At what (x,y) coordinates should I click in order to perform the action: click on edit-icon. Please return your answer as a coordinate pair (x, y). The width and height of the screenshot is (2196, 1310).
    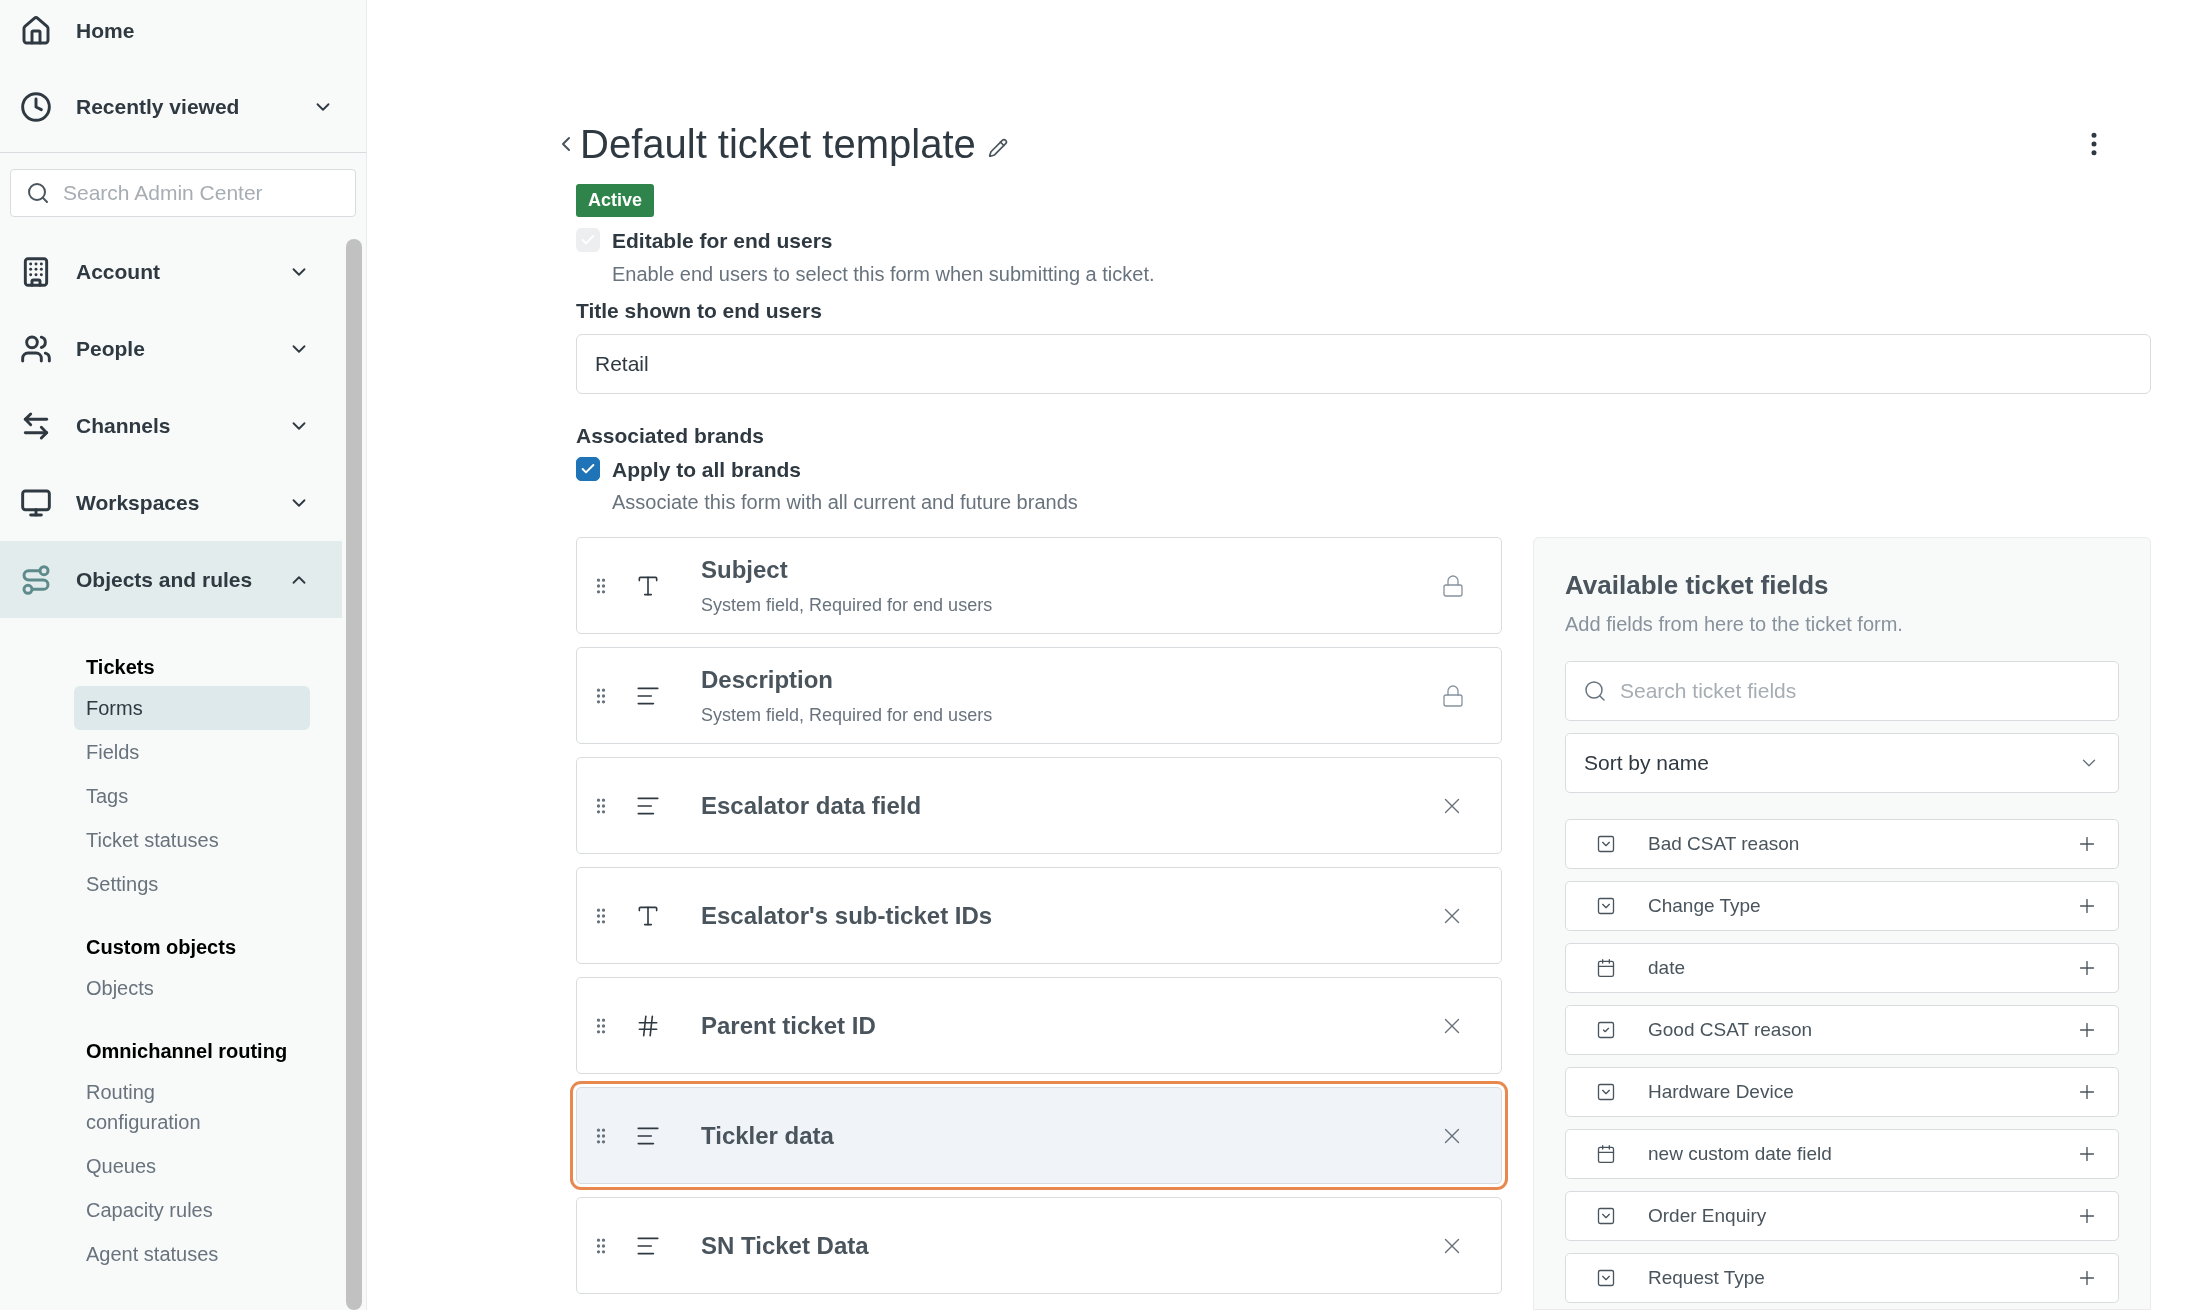
    Looking at the image, I should click on (997, 148).